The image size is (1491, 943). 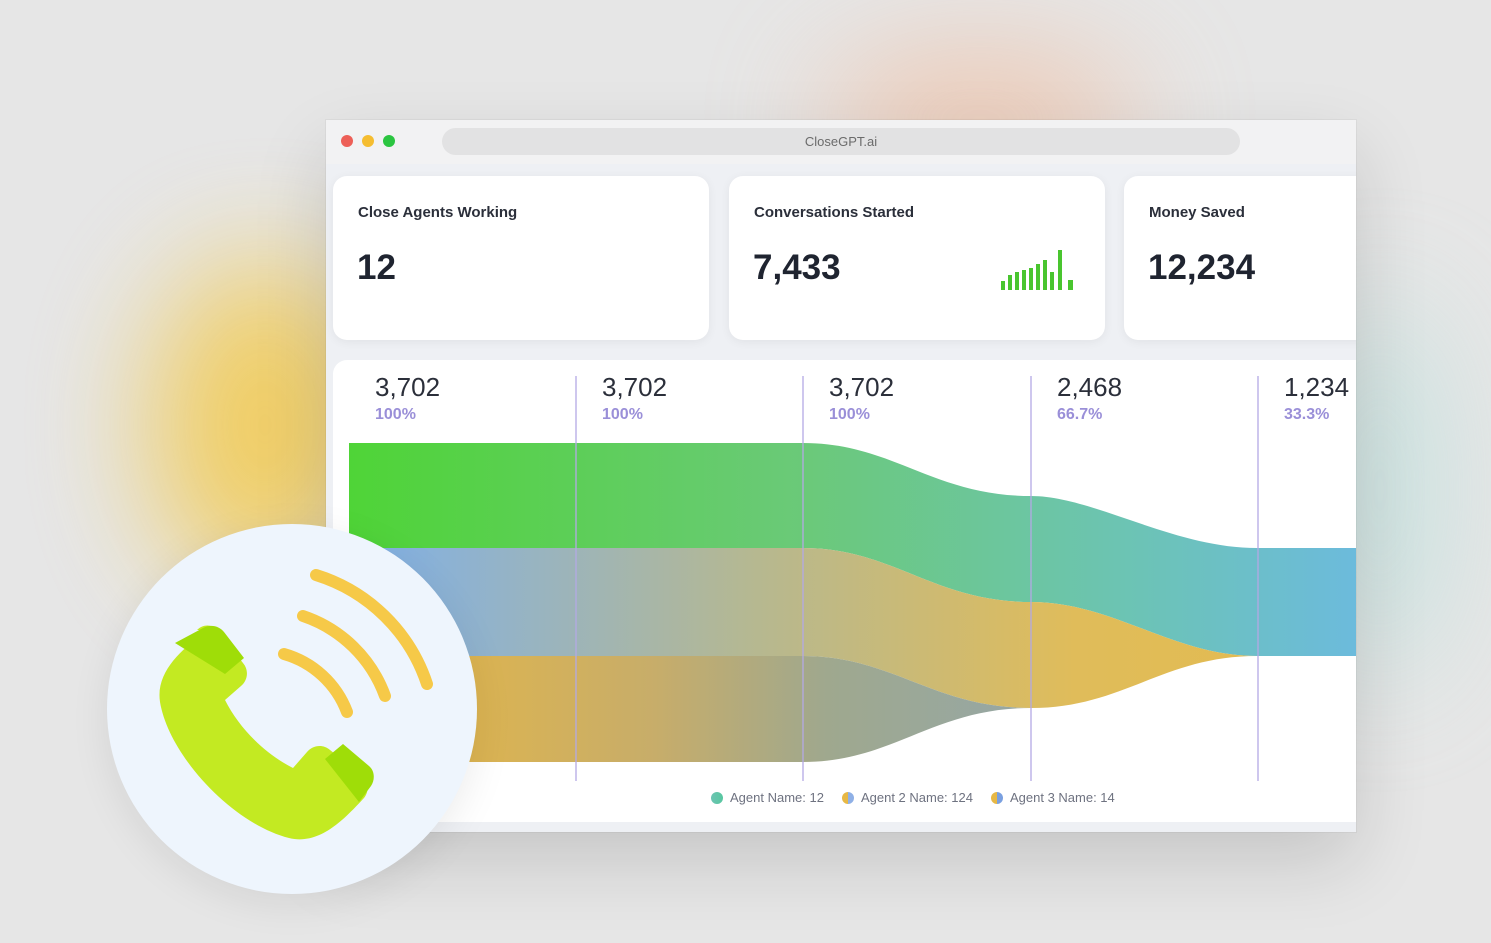 What do you see at coordinates (389, 141) in the screenshot?
I see `zoom-window-button` at bounding box center [389, 141].